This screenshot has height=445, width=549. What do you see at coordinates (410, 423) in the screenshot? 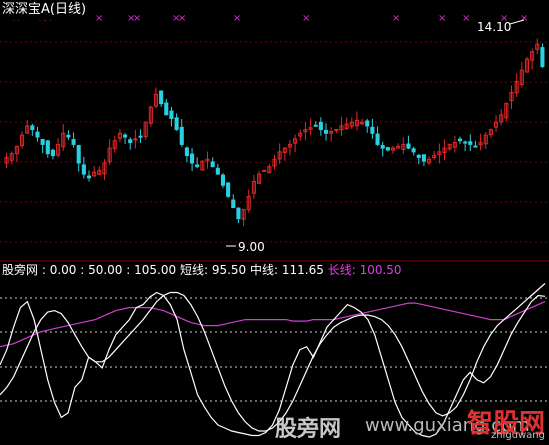
I see `watermark: 股旁网 www.guxiang.com 智股网 zhiguwang` at bounding box center [410, 423].